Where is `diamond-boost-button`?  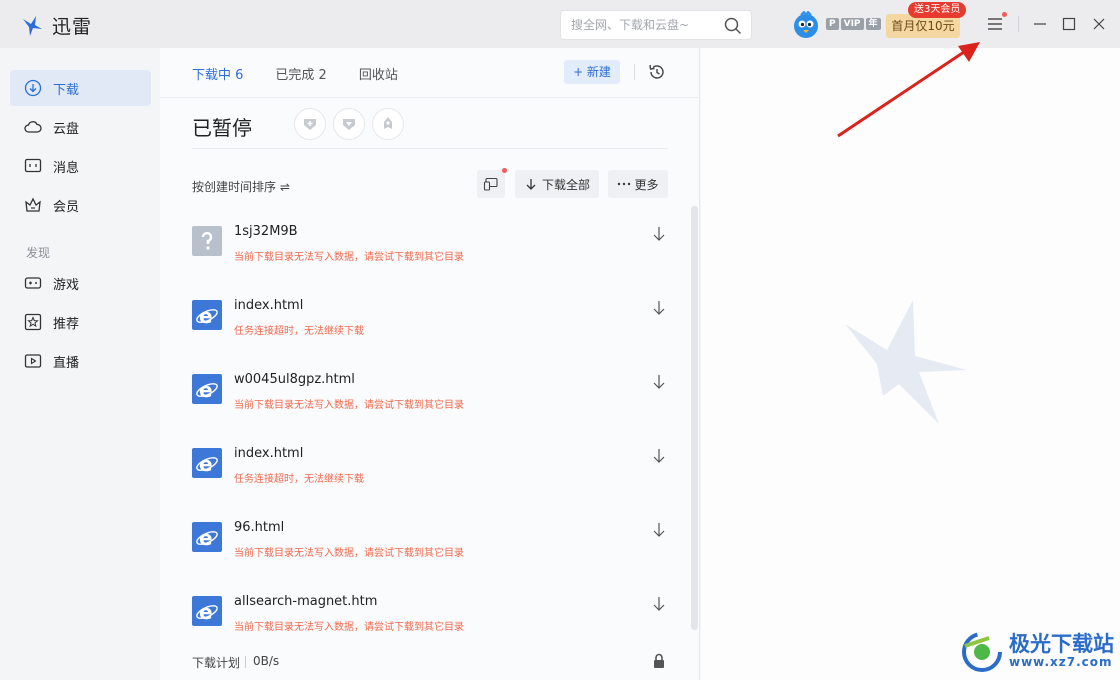 diamond-boost-button is located at coordinates (349, 124).